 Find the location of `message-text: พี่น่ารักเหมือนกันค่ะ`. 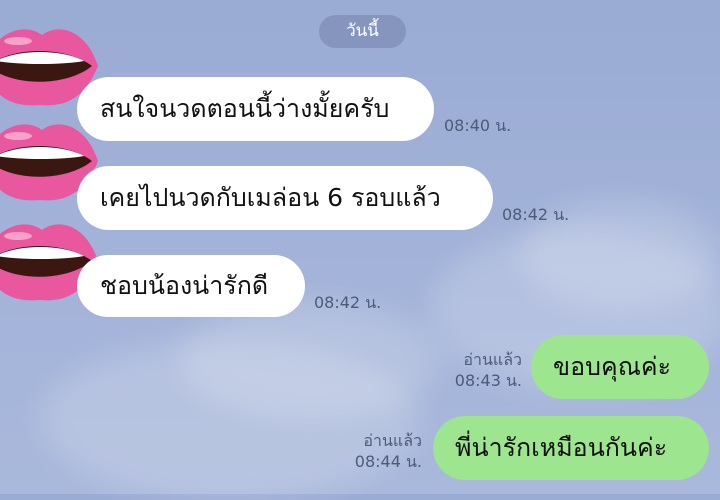

message-text: พี่น่ารักเหมือนกันค่ะ is located at coordinates (561, 447).